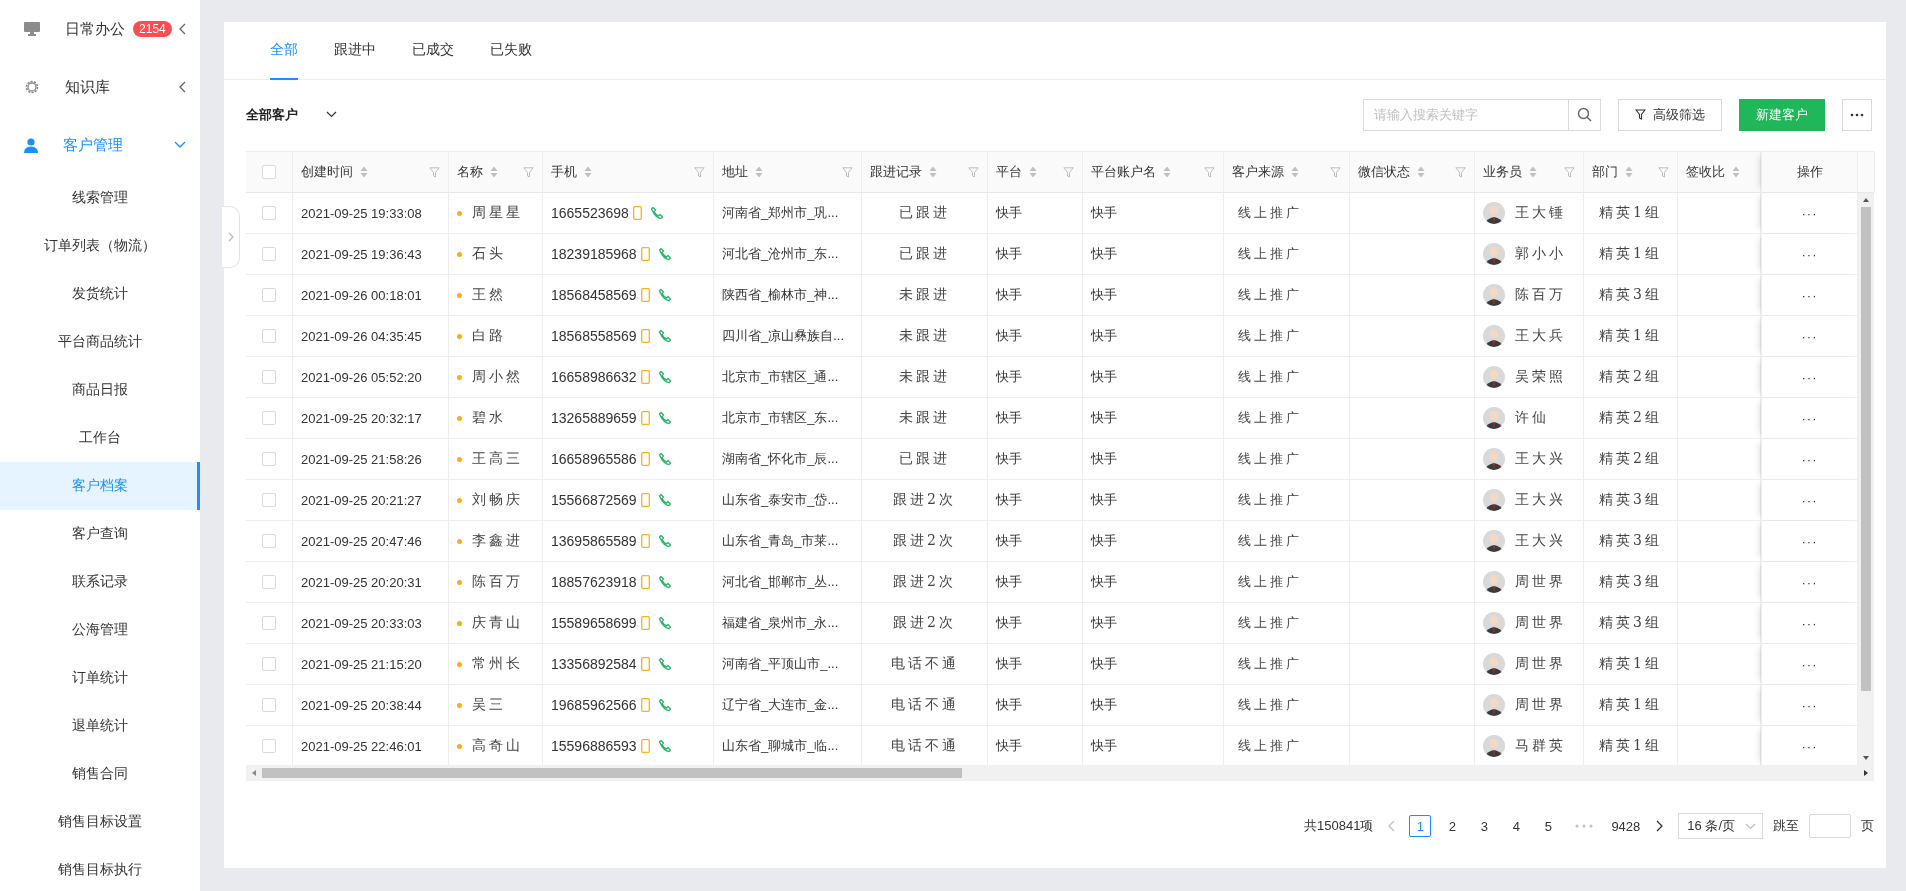 The height and width of the screenshot is (891, 1906). I want to click on sidebar-item: 客户查询, so click(100, 534).